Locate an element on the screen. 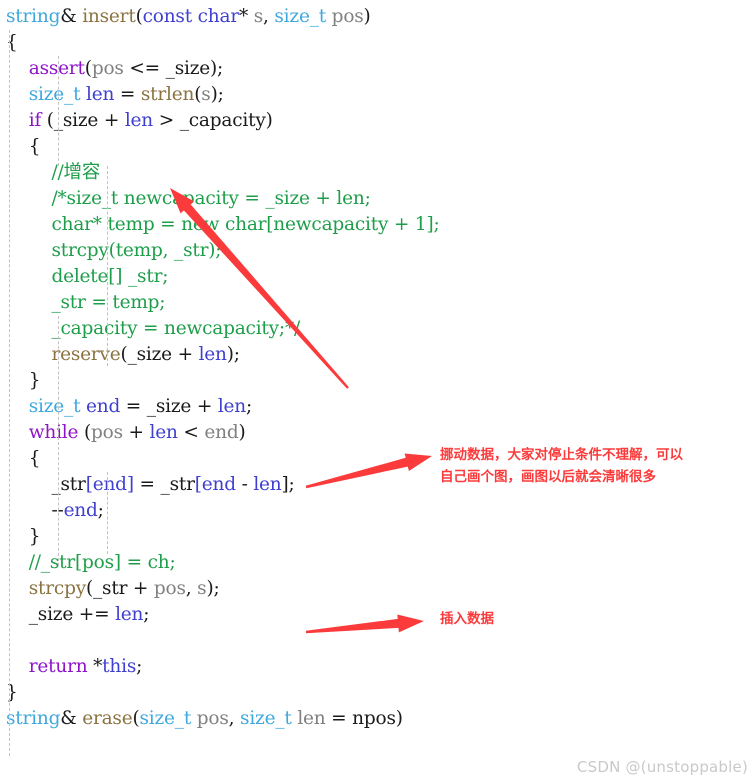 This screenshot has height=784, width=756. csdn-watermark: CSDN @(unstoppable) is located at coordinates (662, 767).